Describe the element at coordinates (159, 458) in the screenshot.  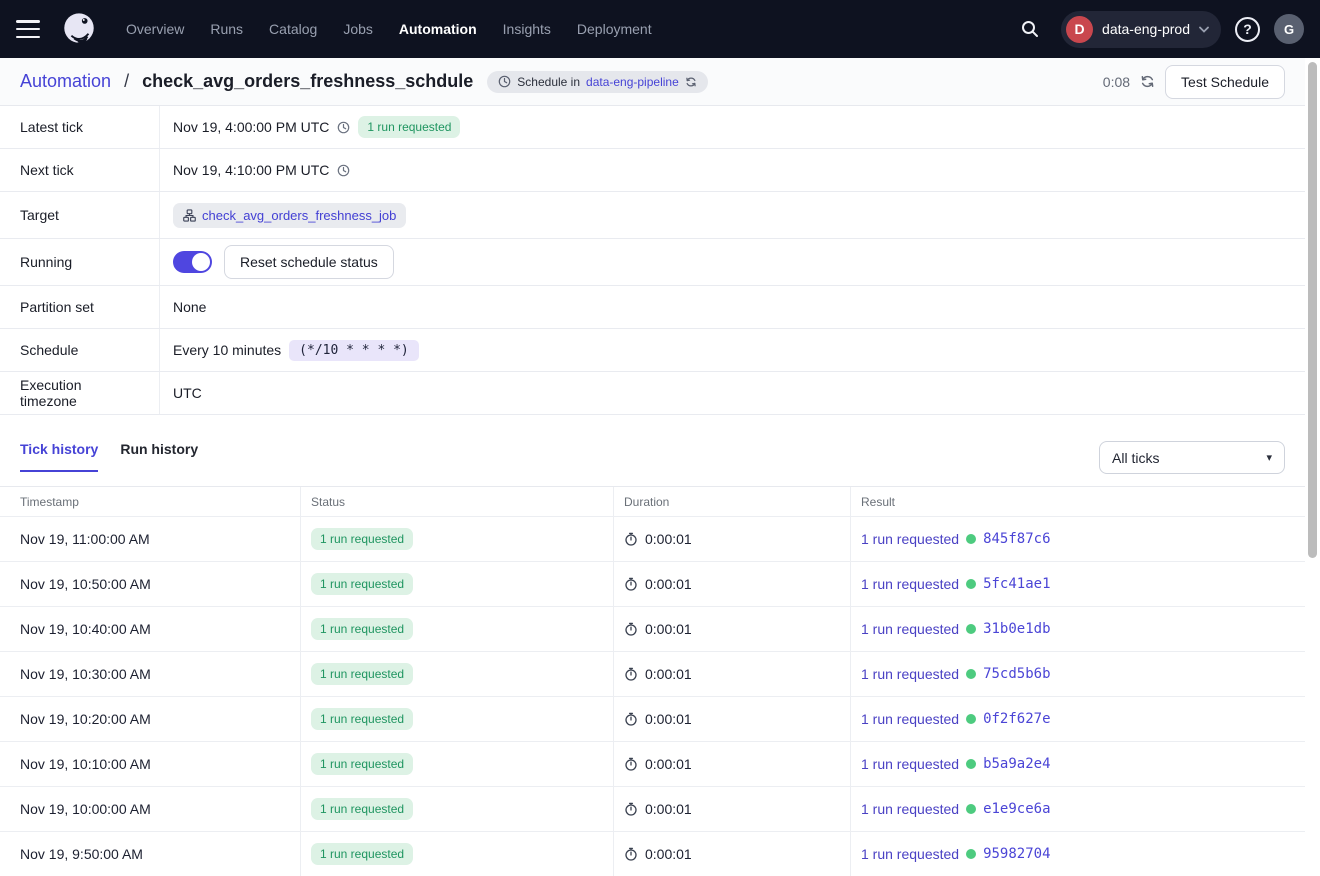
I see `tab-run-history: Run history` at that location.